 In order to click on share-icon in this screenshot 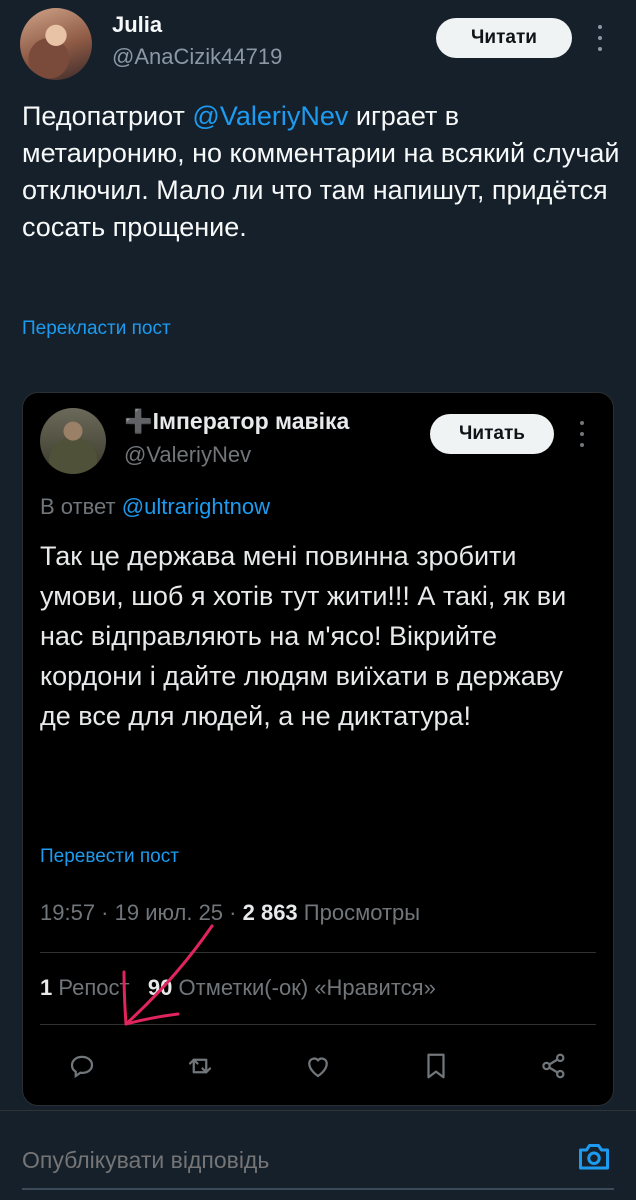, I will do `click(554, 1066)`.